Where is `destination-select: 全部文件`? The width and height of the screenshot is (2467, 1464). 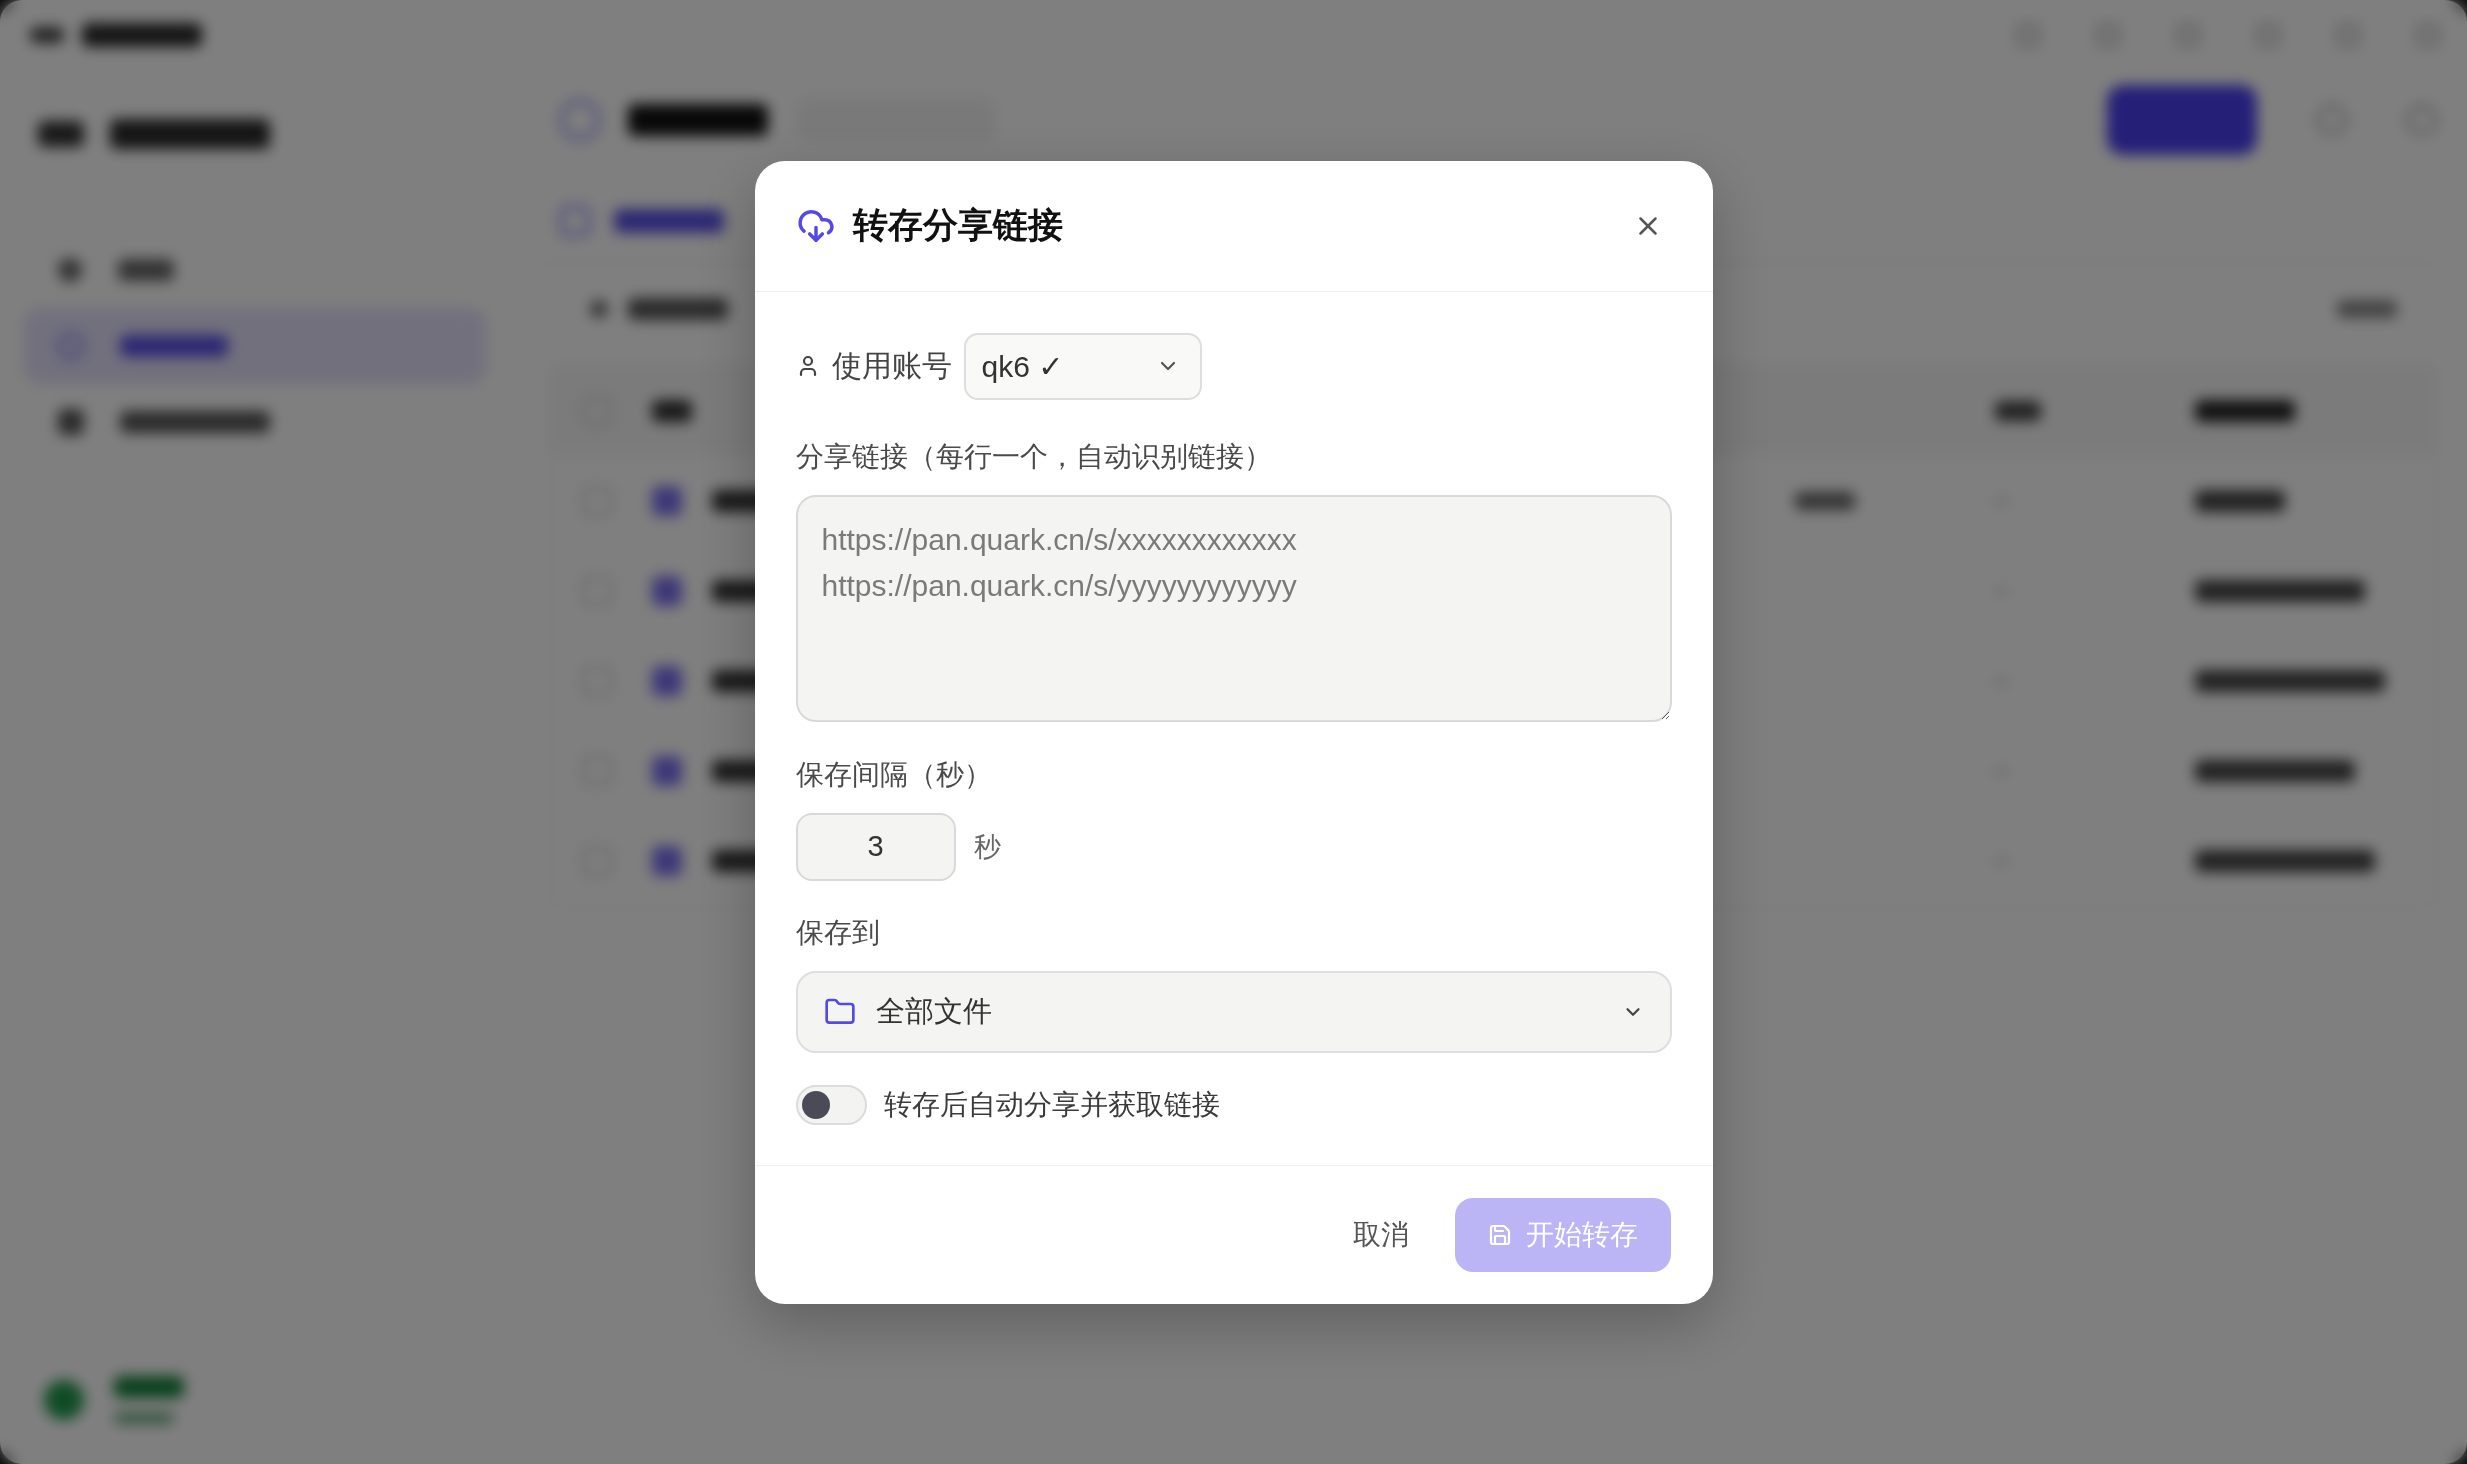
destination-select: 全部文件 is located at coordinates (1233, 1011).